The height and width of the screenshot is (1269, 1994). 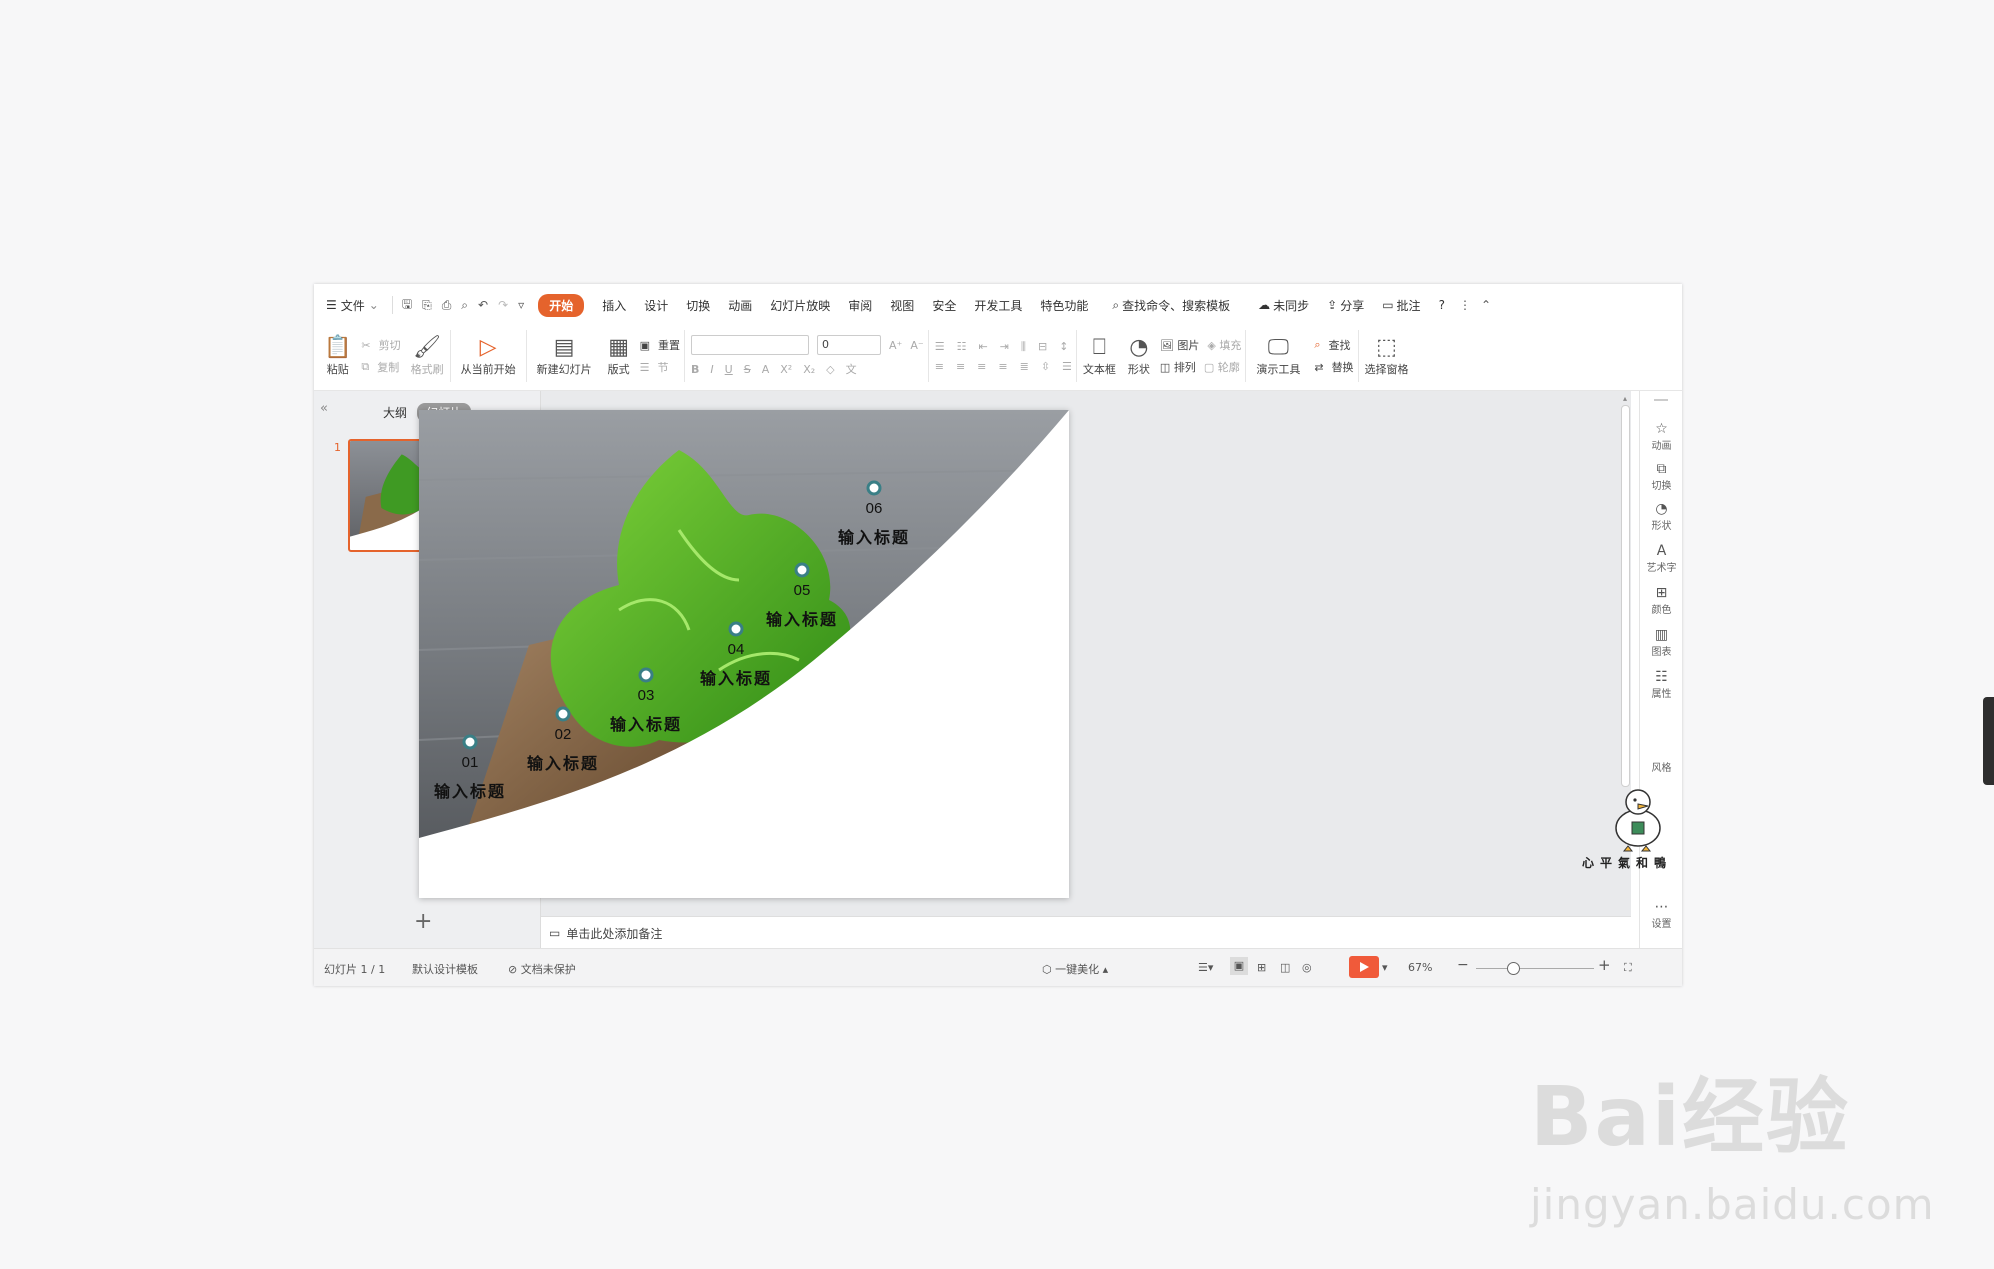 What do you see at coordinates (1075, 969) in the screenshot?
I see `beautify-button: ⬡ 一键美化 ▴` at bounding box center [1075, 969].